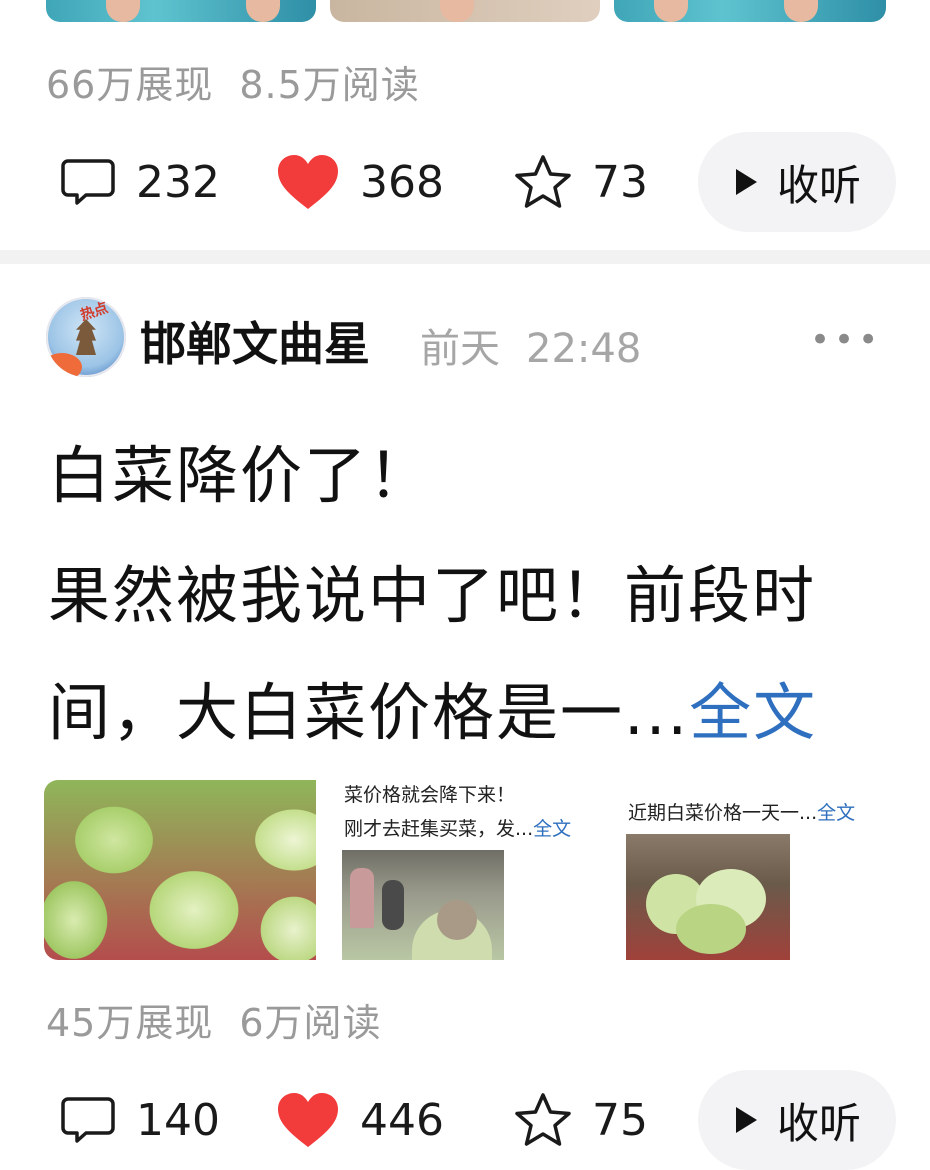 The width and height of the screenshot is (930, 1170). I want to click on reads-count: 6万阅读, so click(310, 1023).